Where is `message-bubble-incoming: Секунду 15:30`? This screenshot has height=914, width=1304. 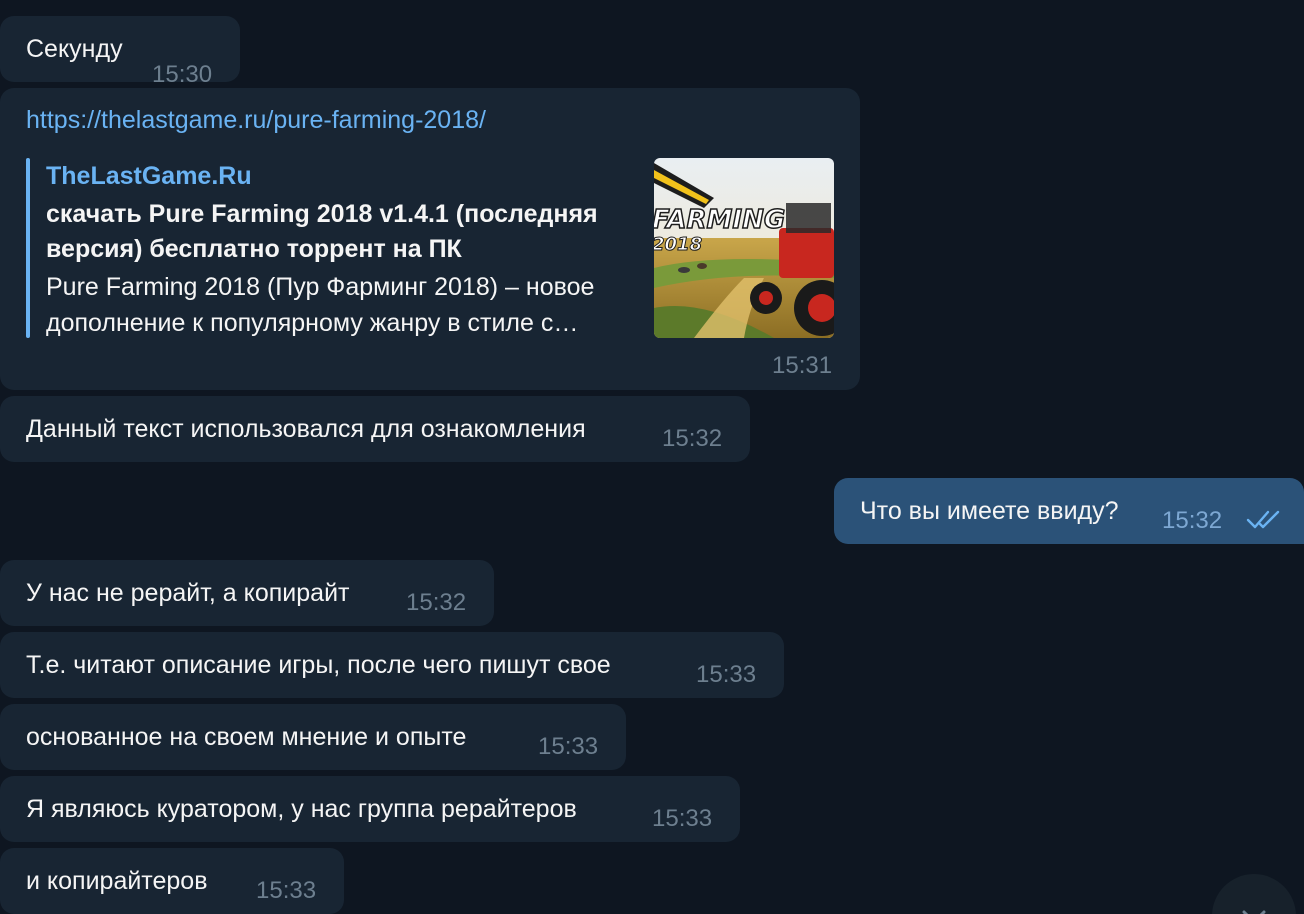
message-bubble-incoming: Секунду 15:30 is located at coordinates (120, 52).